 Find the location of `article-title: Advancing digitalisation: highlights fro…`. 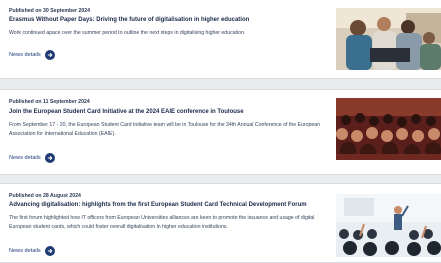

article-title: Advancing digitalisation: highlights fro… is located at coordinates (164, 205).